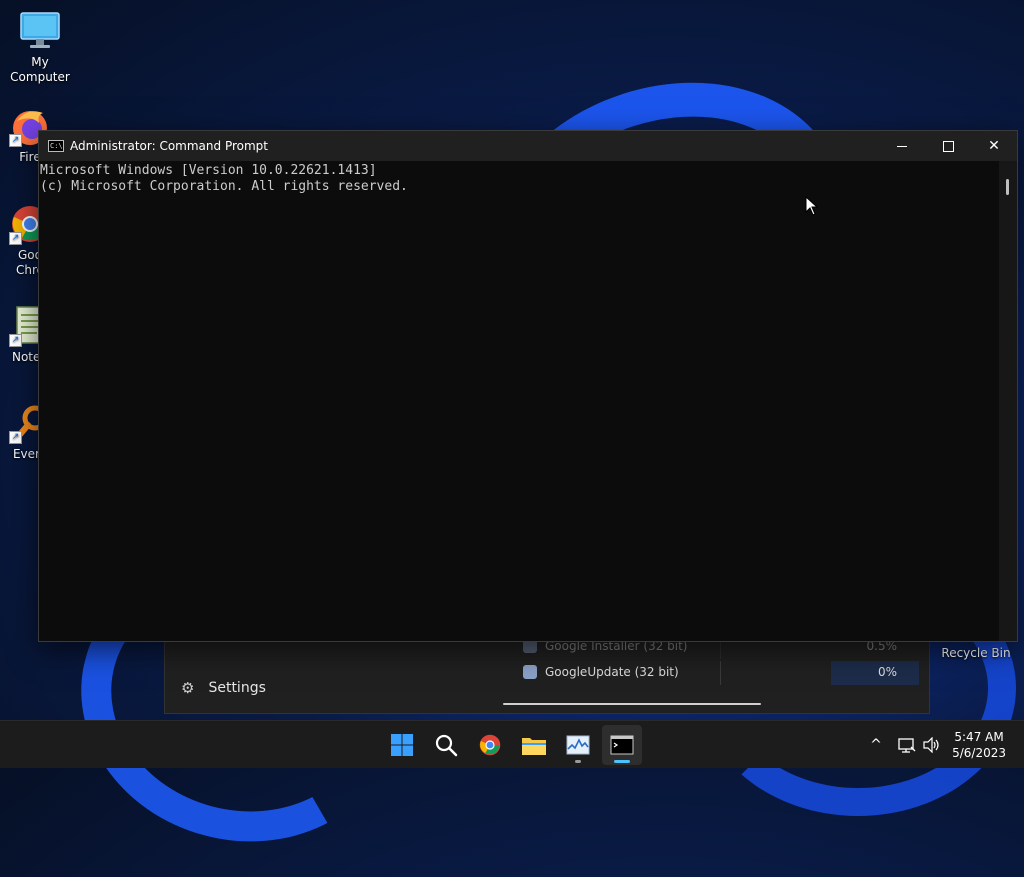  Describe the element at coordinates (979, 745) in the screenshot. I see `clock: 5:47 AM 5/6/2023` at that location.